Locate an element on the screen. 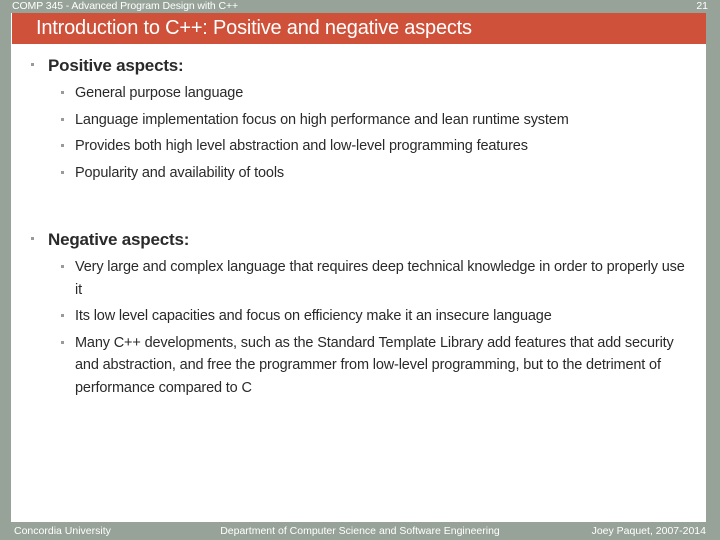 This screenshot has width=720, height=540. section-heading-label: Negative aspects: is located at coordinates (119, 239).